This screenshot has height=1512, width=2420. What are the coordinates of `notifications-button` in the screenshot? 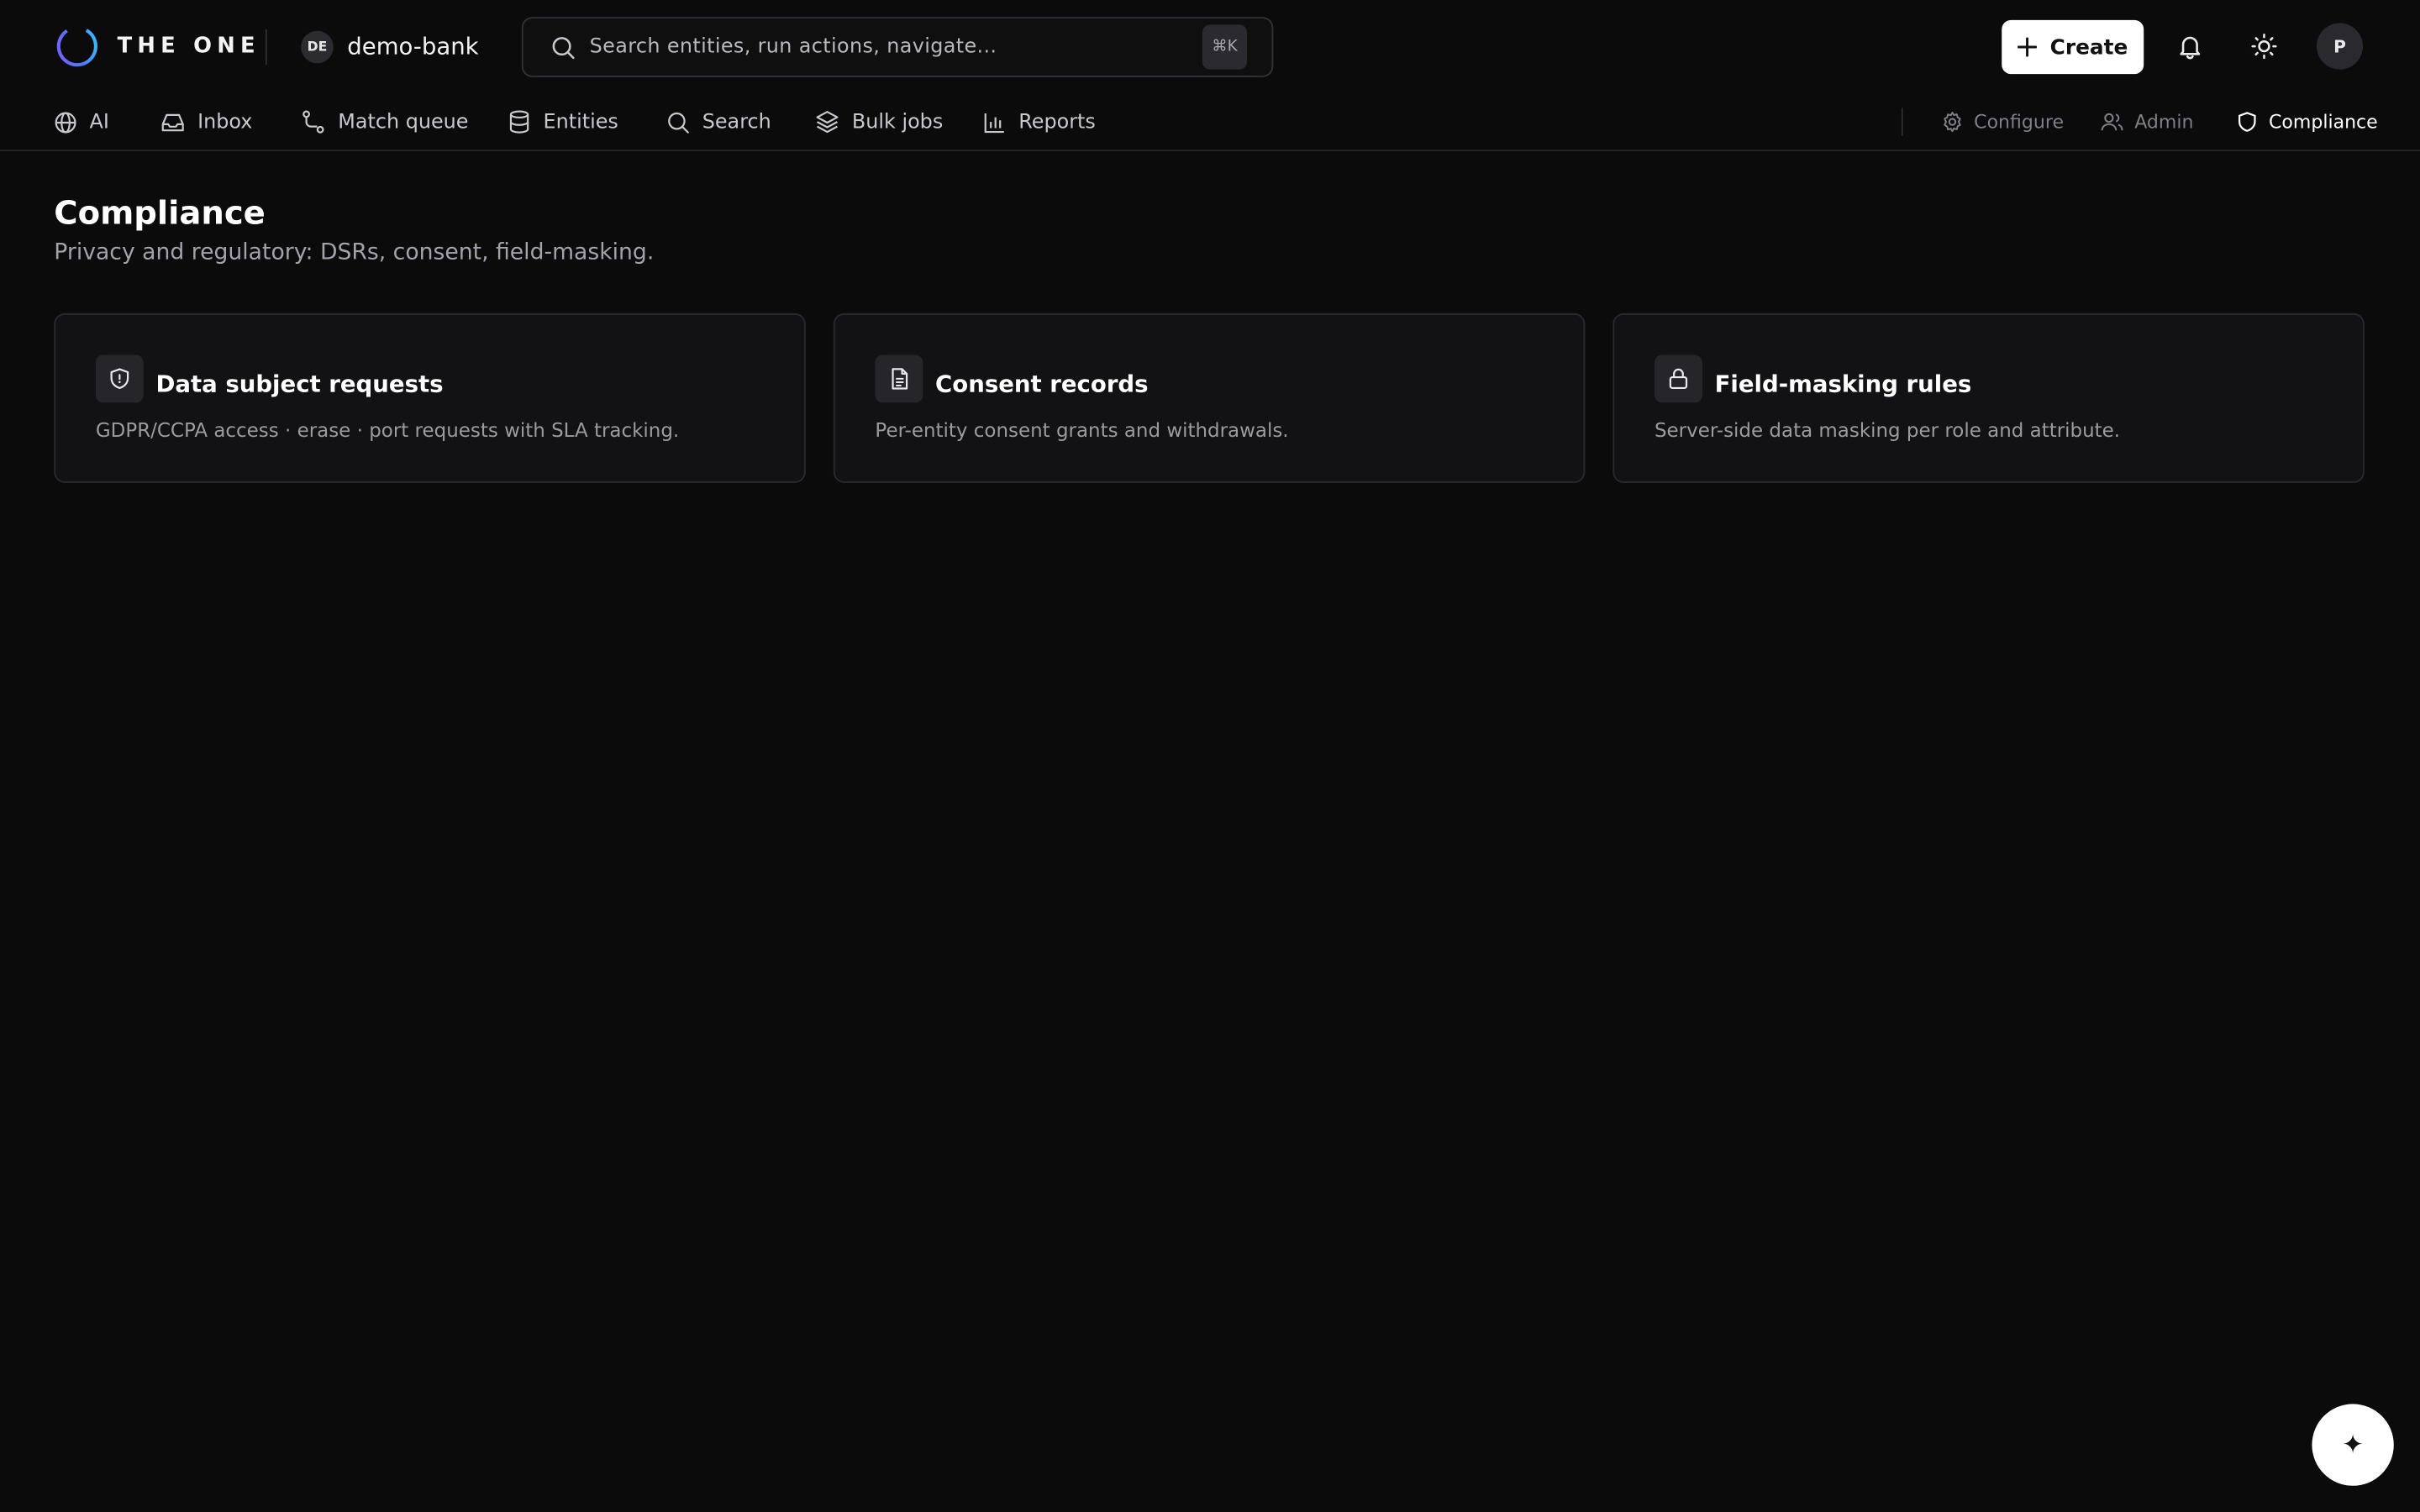 It's located at (2190, 47).